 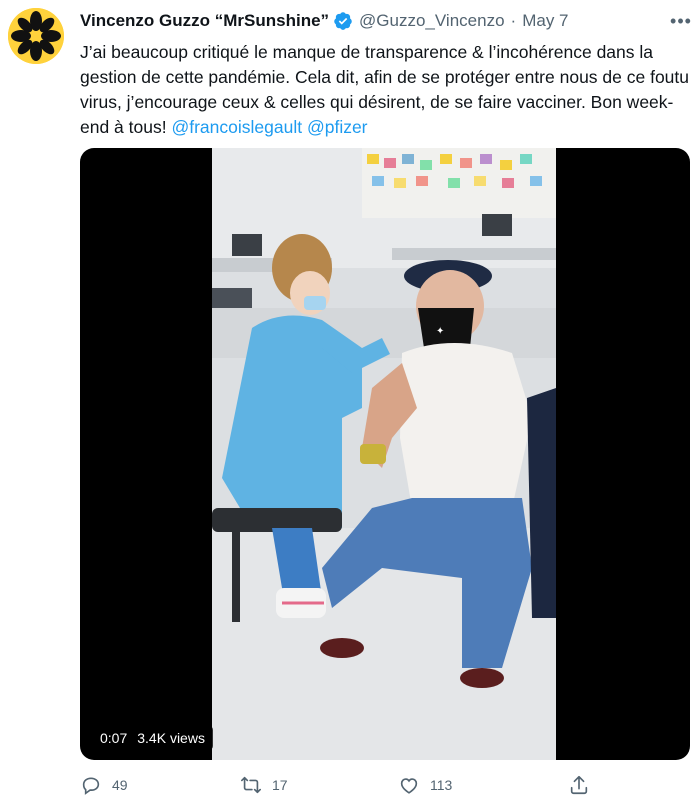 What do you see at coordinates (343, 21) in the screenshot?
I see `verified-badge-icon` at bounding box center [343, 21].